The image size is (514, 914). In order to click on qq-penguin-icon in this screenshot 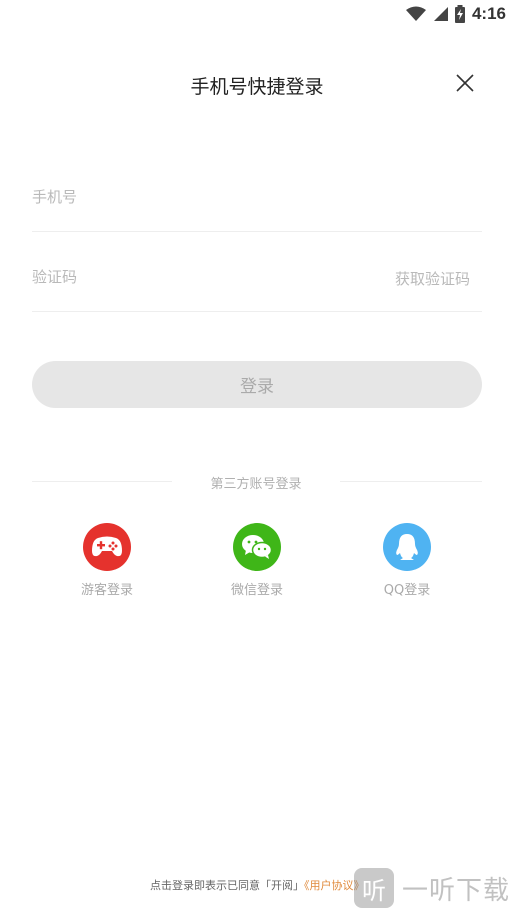, I will do `click(407, 547)`.